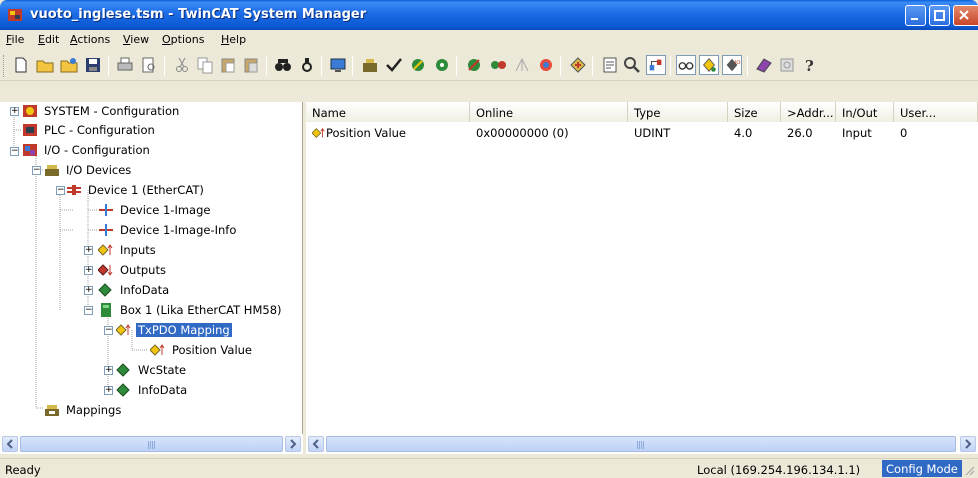 Image resolution: width=978 pixels, height=478 pixels. Describe the element at coordinates (89, 130) in the screenshot. I see `tree-item-plc-config: PLC - Configuration` at that location.